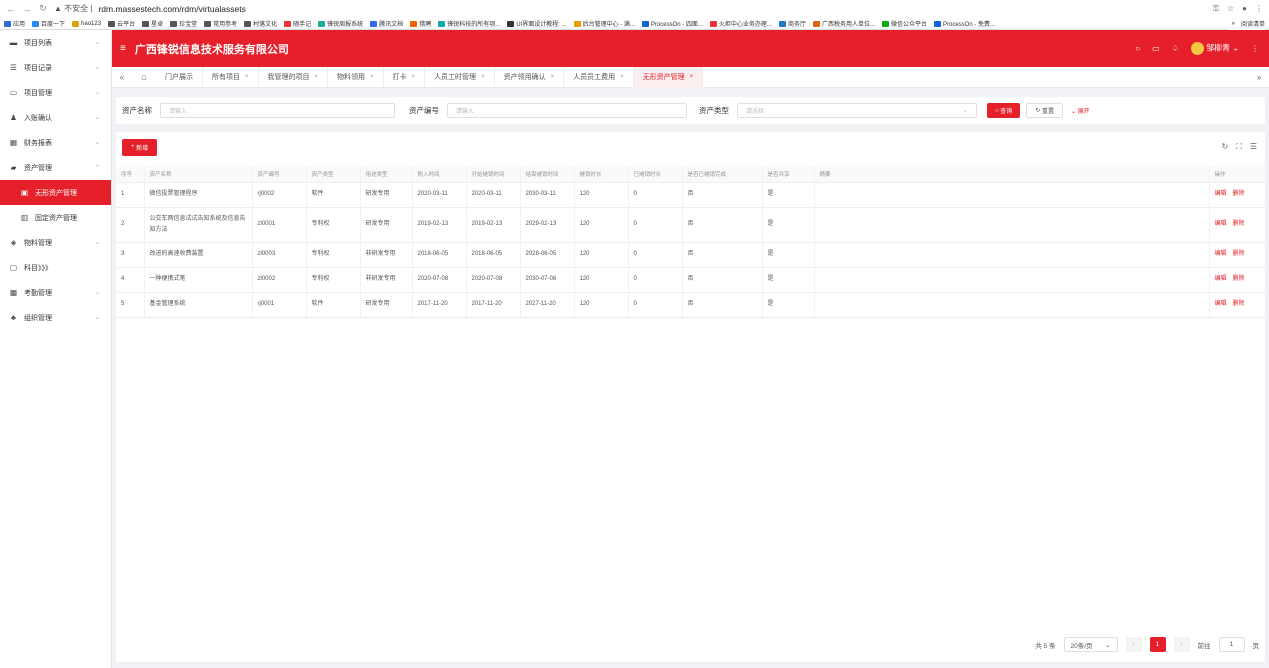 This screenshot has height=668, width=1269. I want to click on refresh-icon: ↻, so click(1225, 147).